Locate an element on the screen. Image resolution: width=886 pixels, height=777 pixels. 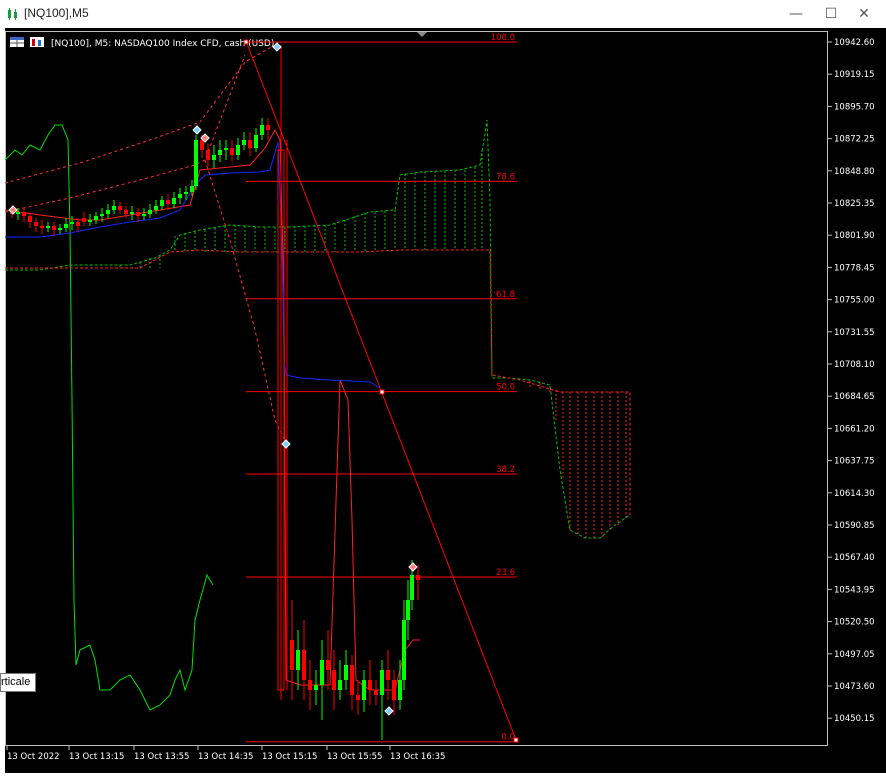
price-label: 10708.10 is located at coordinates (854, 365).